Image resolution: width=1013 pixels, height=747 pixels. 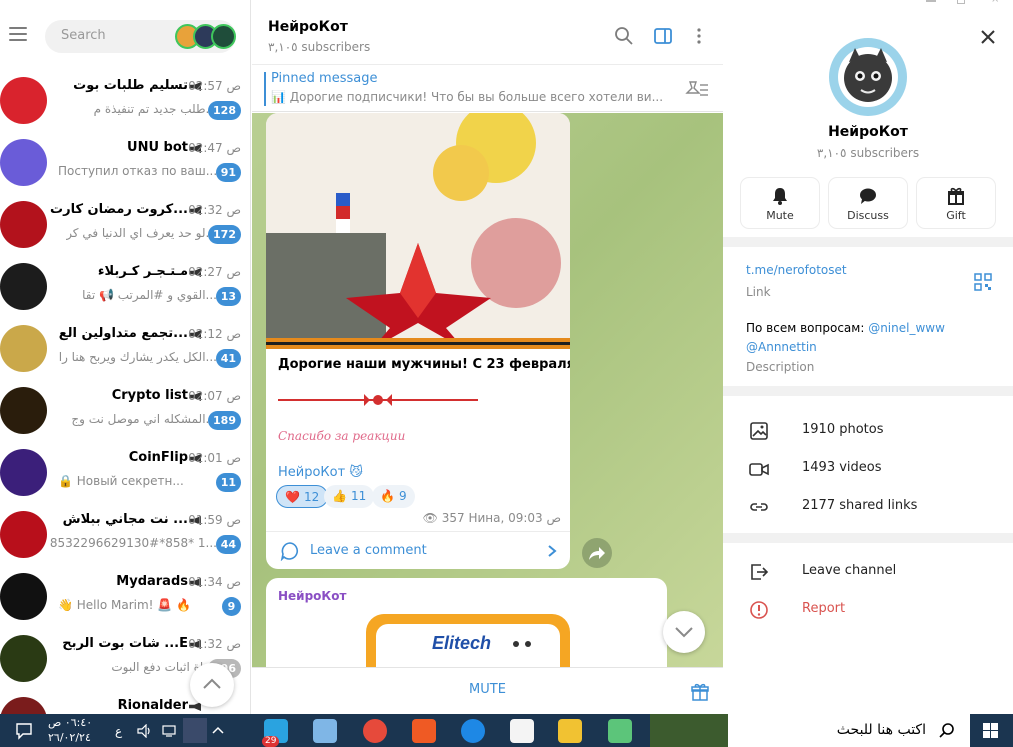 What do you see at coordinates (402, 496) in the screenshot?
I see `reaction-count: 9` at bounding box center [402, 496].